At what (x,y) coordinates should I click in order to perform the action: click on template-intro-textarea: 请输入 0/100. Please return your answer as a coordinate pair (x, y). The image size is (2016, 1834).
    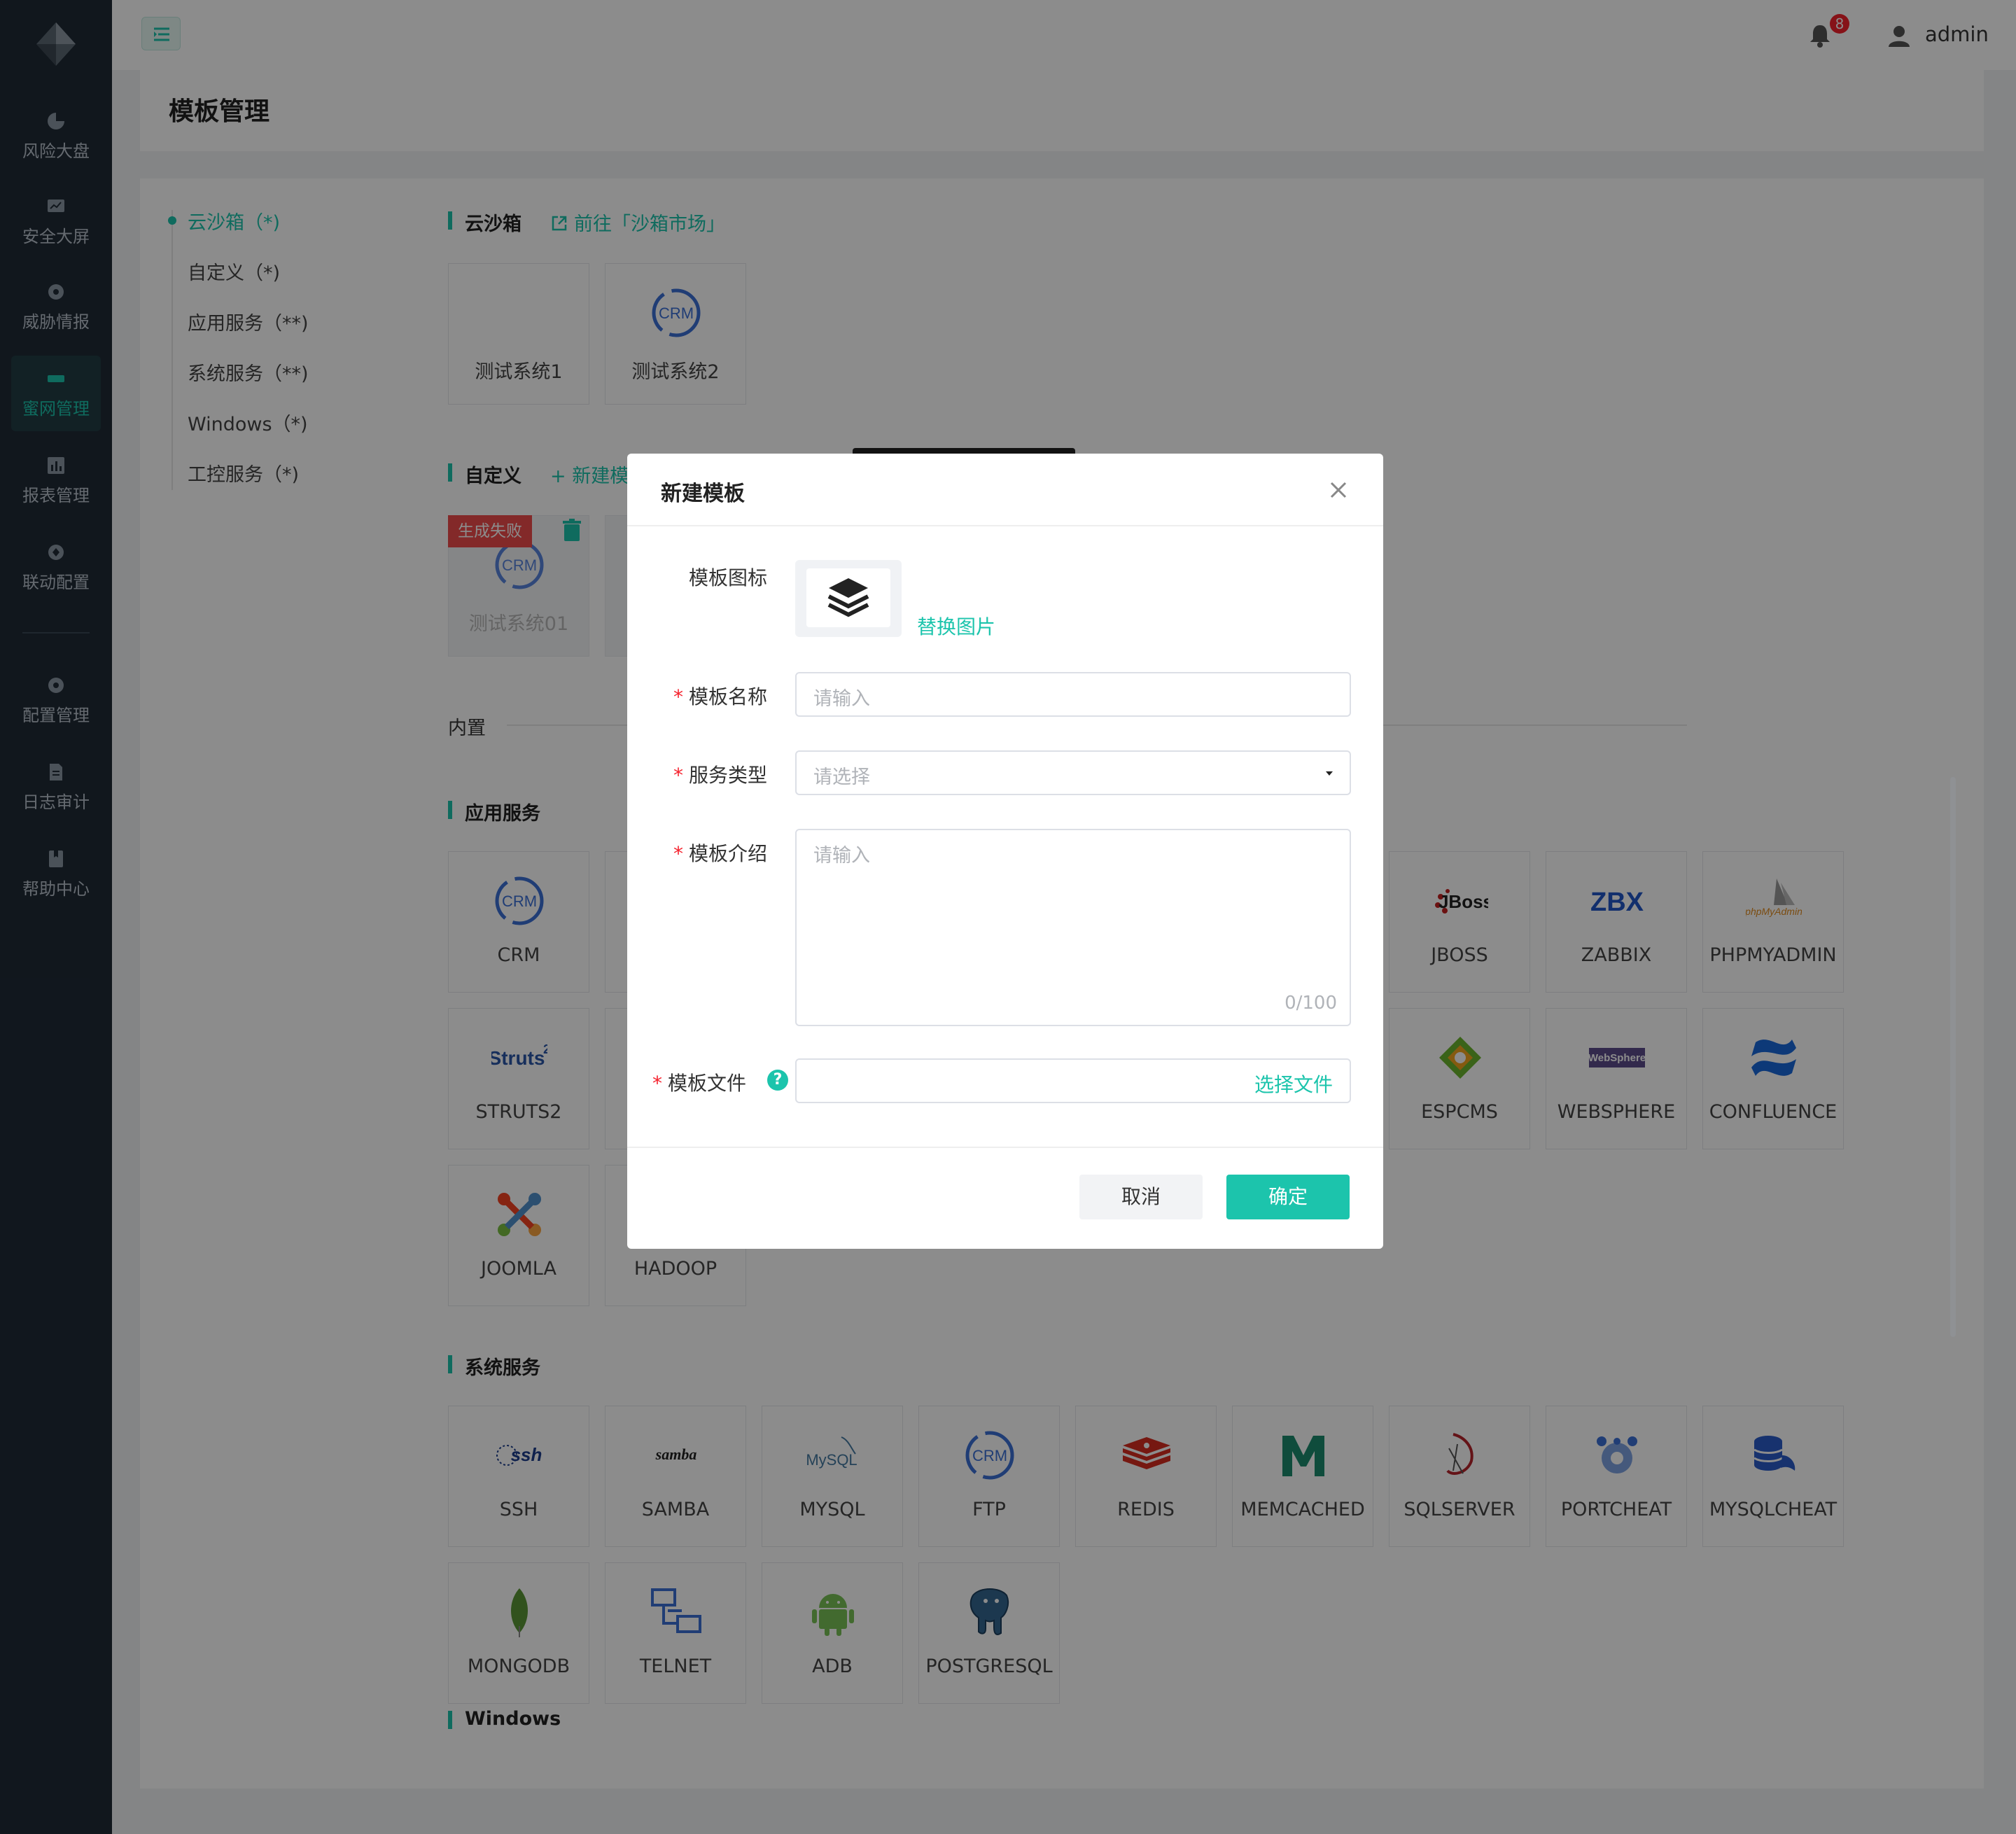
    Looking at the image, I should click on (1073, 927).